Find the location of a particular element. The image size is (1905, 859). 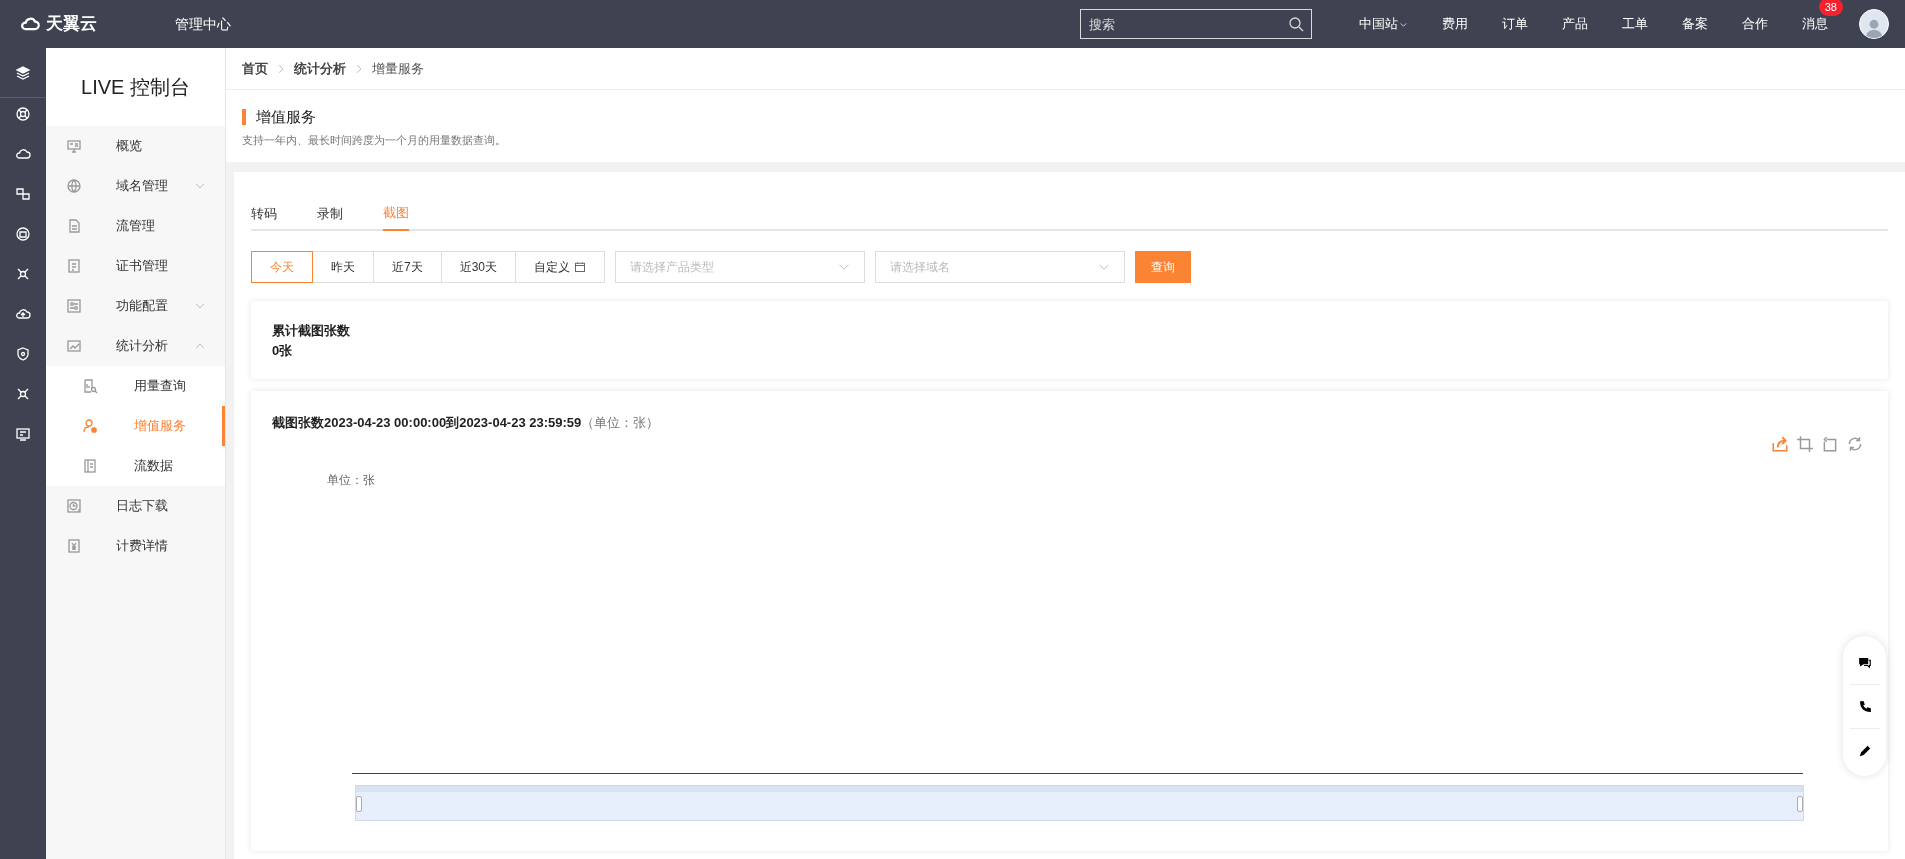

nav-link: 合作 is located at coordinates (1755, 24).